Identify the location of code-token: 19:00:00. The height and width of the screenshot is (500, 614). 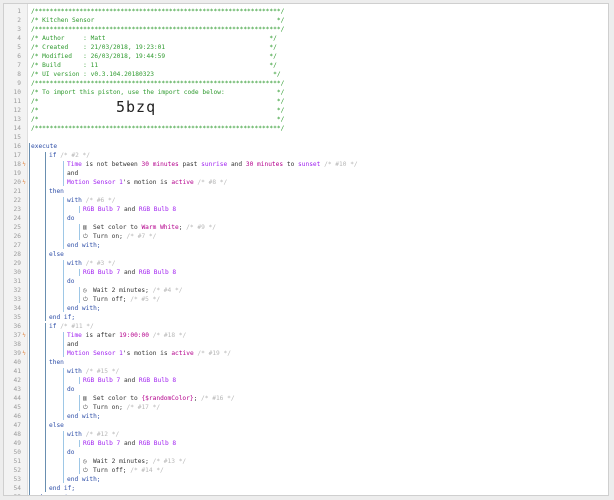
(134, 335).